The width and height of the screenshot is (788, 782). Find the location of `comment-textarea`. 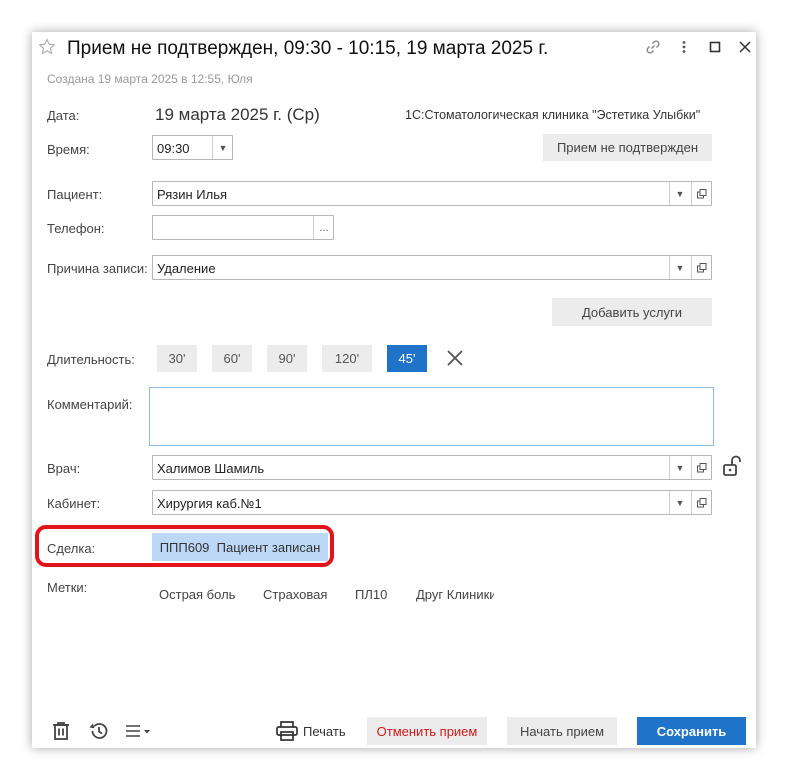

comment-textarea is located at coordinates (431, 416).